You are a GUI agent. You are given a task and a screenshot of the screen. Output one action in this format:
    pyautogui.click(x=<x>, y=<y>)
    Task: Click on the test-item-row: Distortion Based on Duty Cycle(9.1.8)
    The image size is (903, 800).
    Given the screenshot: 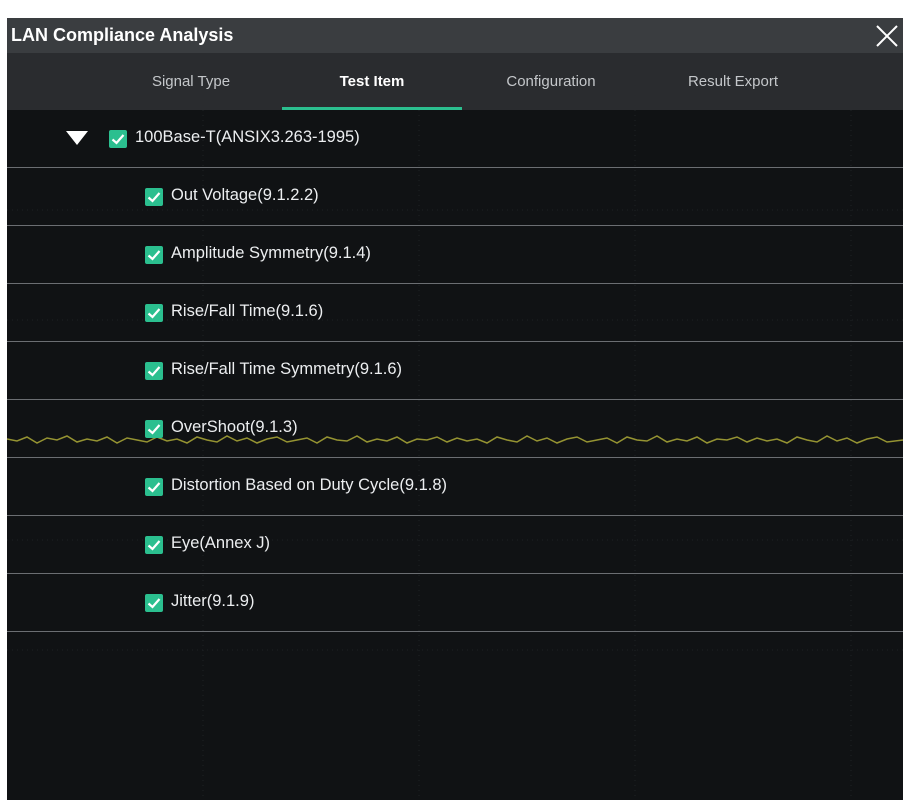 What is the action you would take?
    pyautogui.click(x=455, y=487)
    